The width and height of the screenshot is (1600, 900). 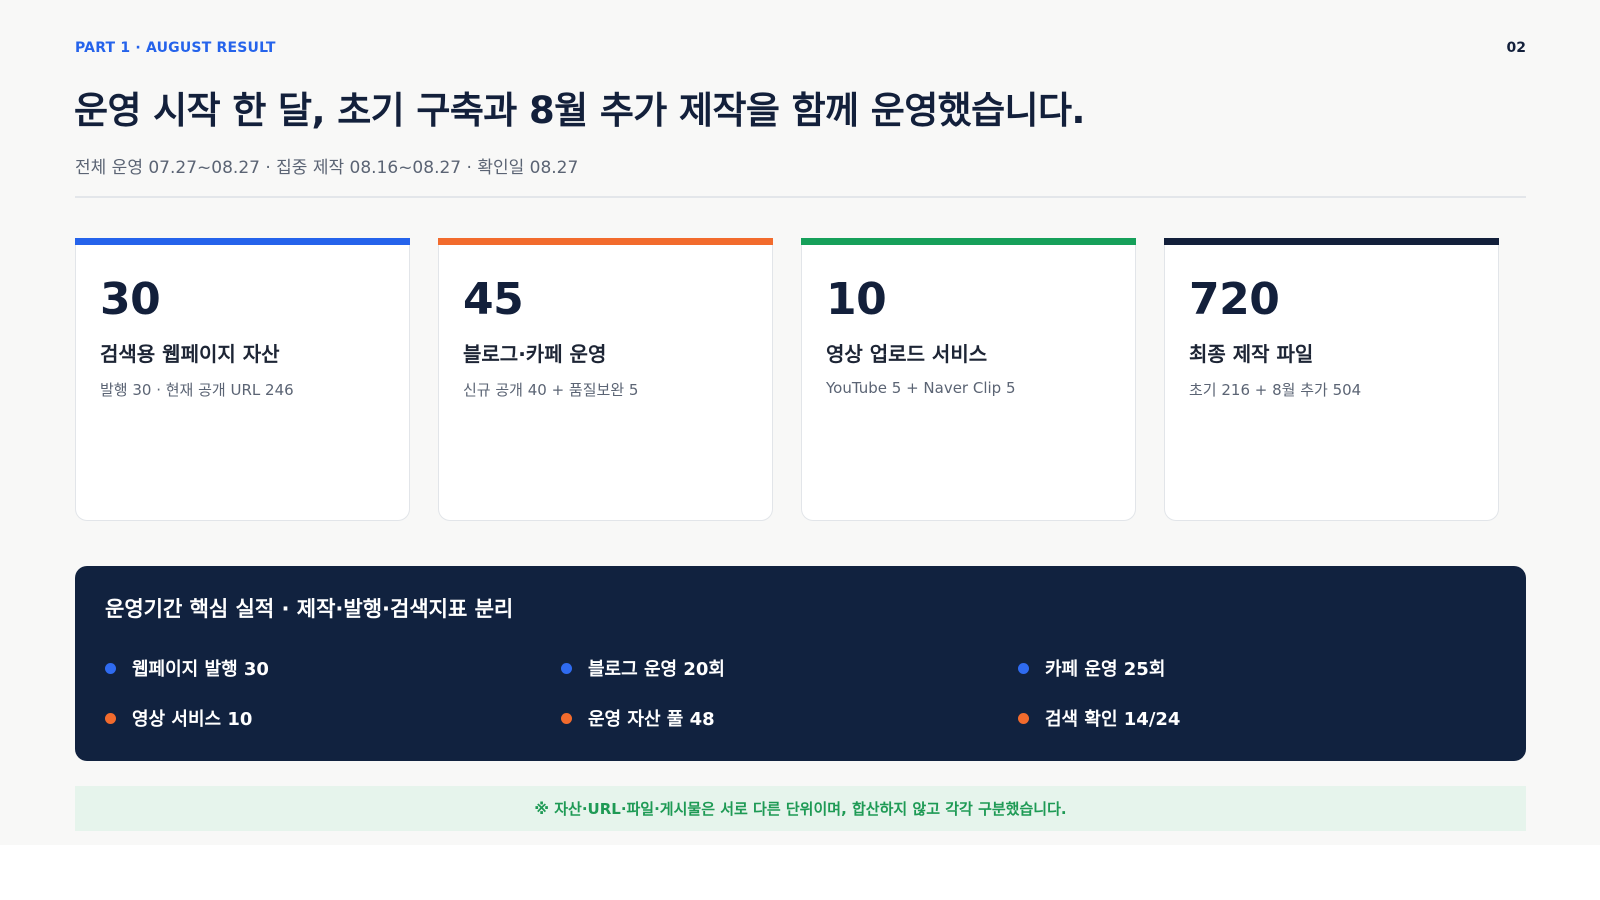 What do you see at coordinates (200, 669) in the screenshot?
I see `metric-text: 웹페이지 발행 30` at bounding box center [200, 669].